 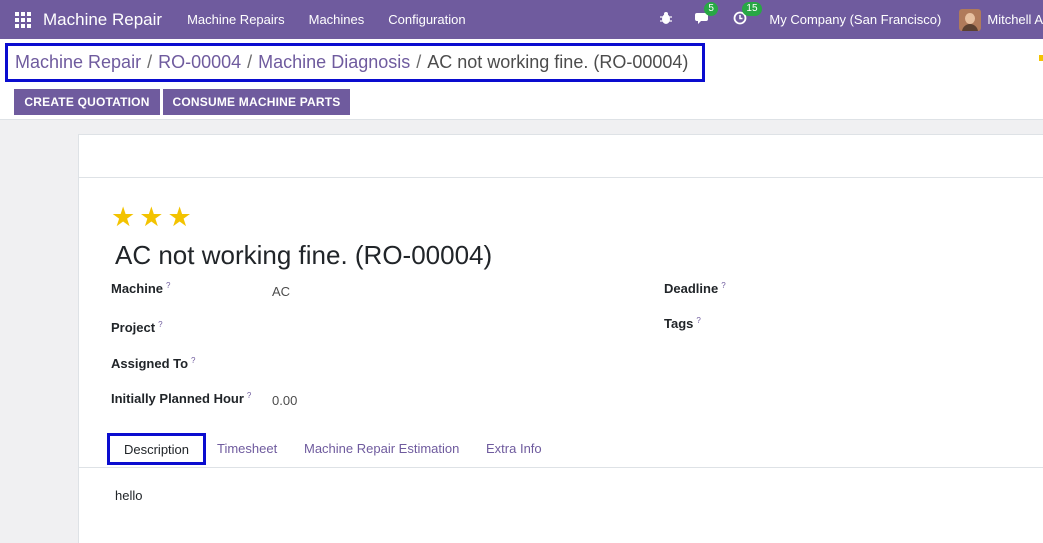 I want to click on breadcrumb-machine-diagnosis: Machine Diagnosis, so click(x=334, y=62).